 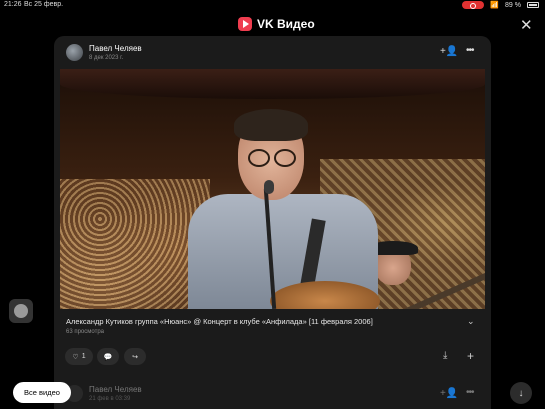 What do you see at coordinates (75, 357) in the screenshot?
I see `heart-icon: ♡` at bounding box center [75, 357].